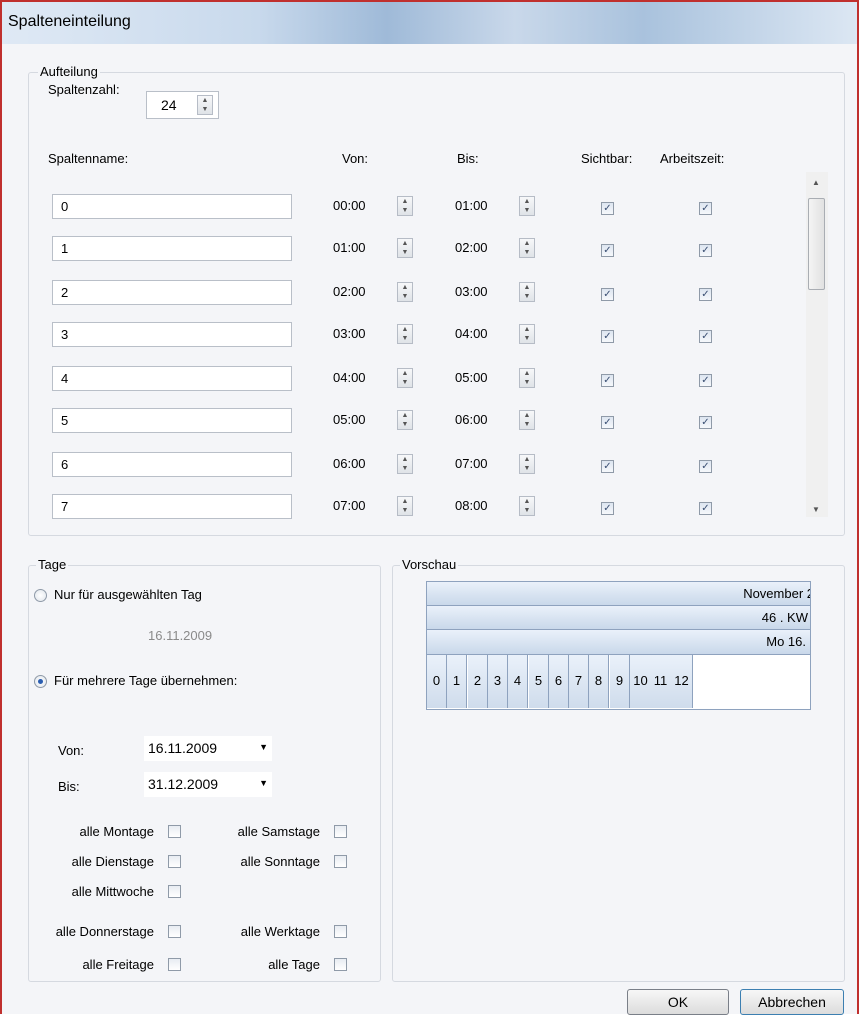 The height and width of the screenshot is (1015, 861). What do you see at coordinates (437, 681) in the screenshot?
I see `preview-hour-cell: 0` at bounding box center [437, 681].